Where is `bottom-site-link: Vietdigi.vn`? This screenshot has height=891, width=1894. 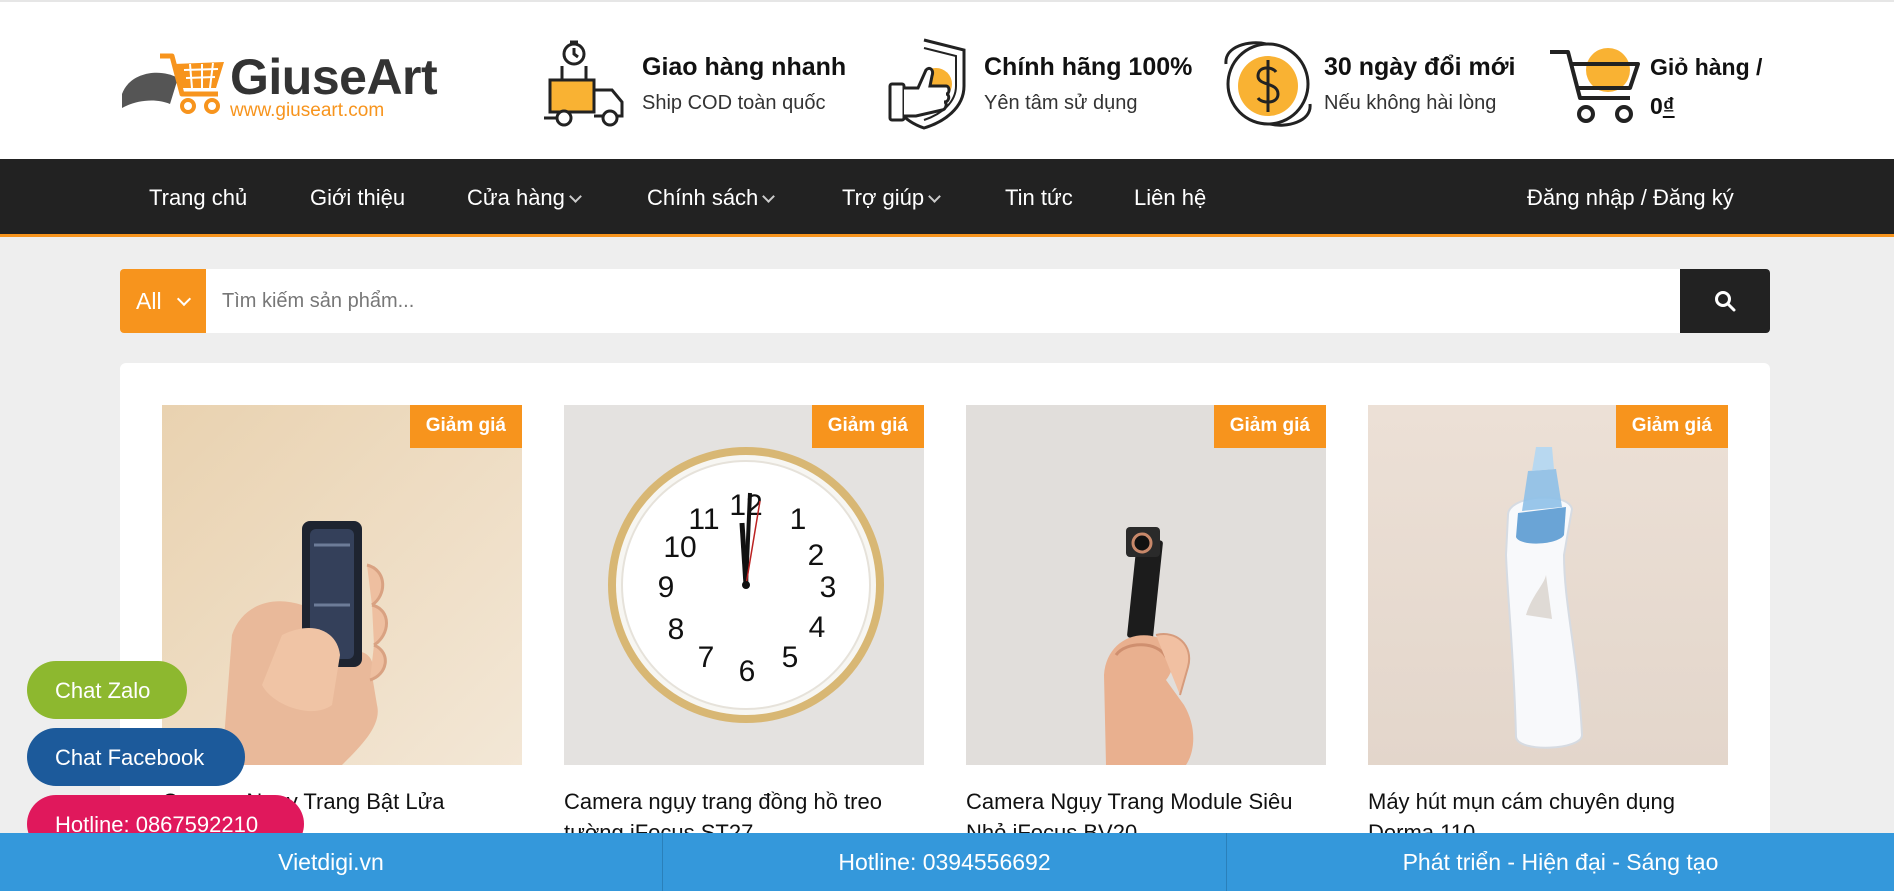
bottom-site-link: Vietdigi.vn is located at coordinates (331, 862).